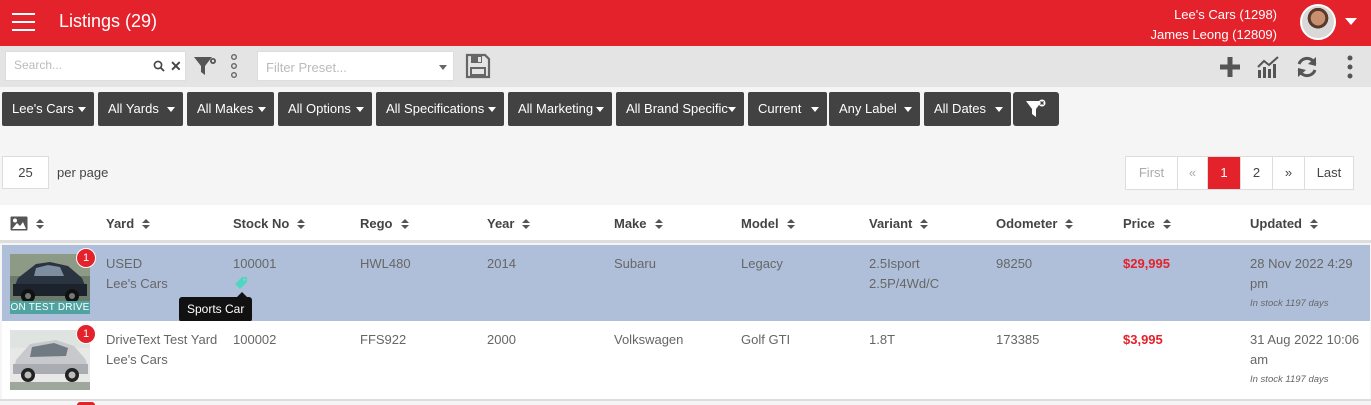 Image resolution: width=1371 pixels, height=405 pixels. Describe the element at coordinates (1350, 67) in the screenshot. I see `more-options-icon` at that location.